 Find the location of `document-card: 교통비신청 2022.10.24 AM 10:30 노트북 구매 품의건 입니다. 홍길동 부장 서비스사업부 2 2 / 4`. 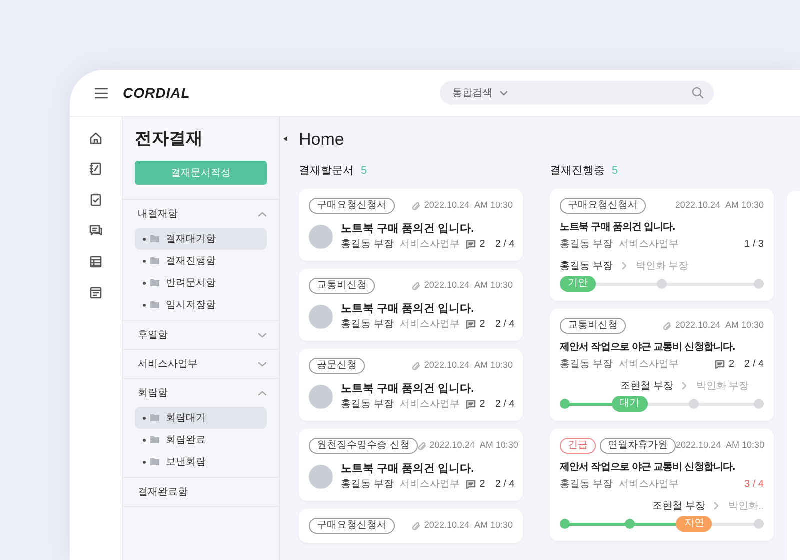

document-card: 교통비신청 2022.10.24 AM 10:30 노트북 구매 품의건 입니다. 홍길동 부장 서비스사업부 2 2 / 4 is located at coordinates (411, 305).